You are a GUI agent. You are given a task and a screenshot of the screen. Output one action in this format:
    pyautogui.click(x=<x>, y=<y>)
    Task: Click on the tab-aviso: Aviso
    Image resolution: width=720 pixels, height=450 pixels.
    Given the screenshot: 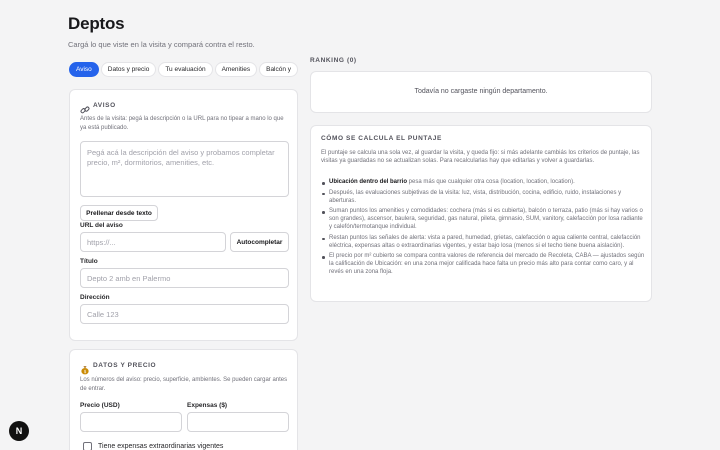 What is the action you would take?
    pyautogui.click(x=84, y=69)
    